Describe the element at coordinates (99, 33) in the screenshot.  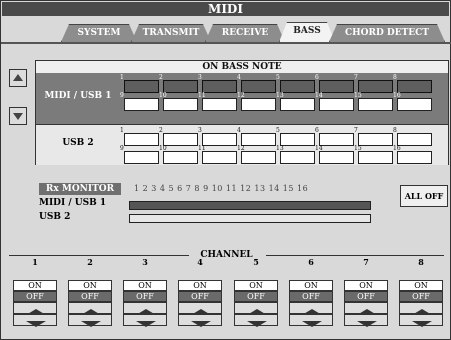
I see `tab-system: SYSTEM` at that location.